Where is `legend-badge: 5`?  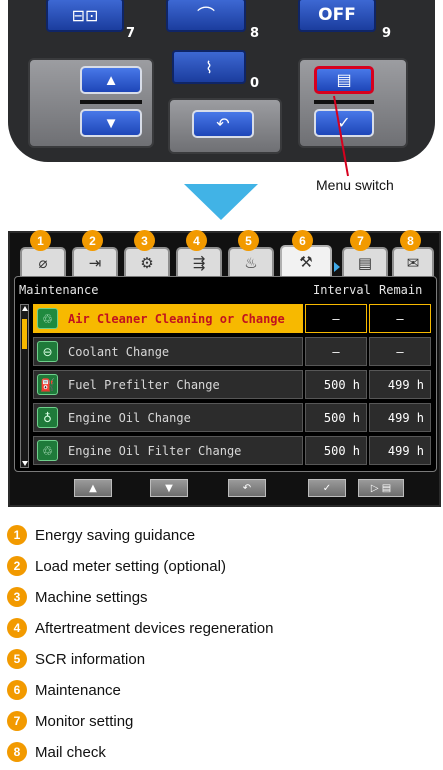 legend-badge: 5 is located at coordinates (17, 659).